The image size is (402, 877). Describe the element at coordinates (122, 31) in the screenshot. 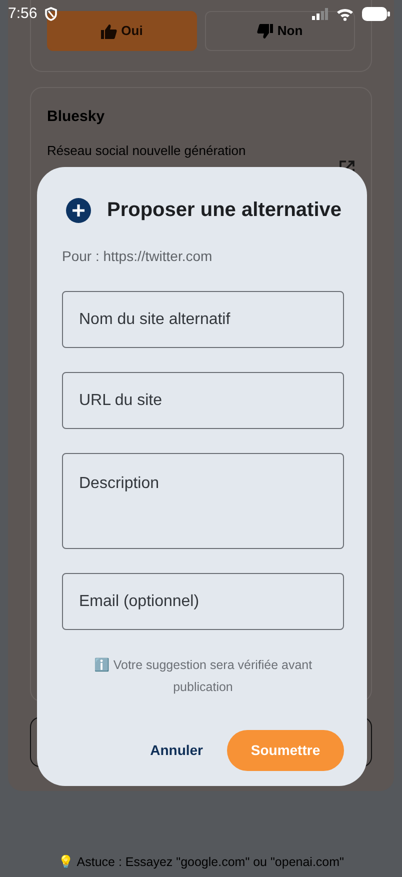

I see `vote-button: Oui` at that location.